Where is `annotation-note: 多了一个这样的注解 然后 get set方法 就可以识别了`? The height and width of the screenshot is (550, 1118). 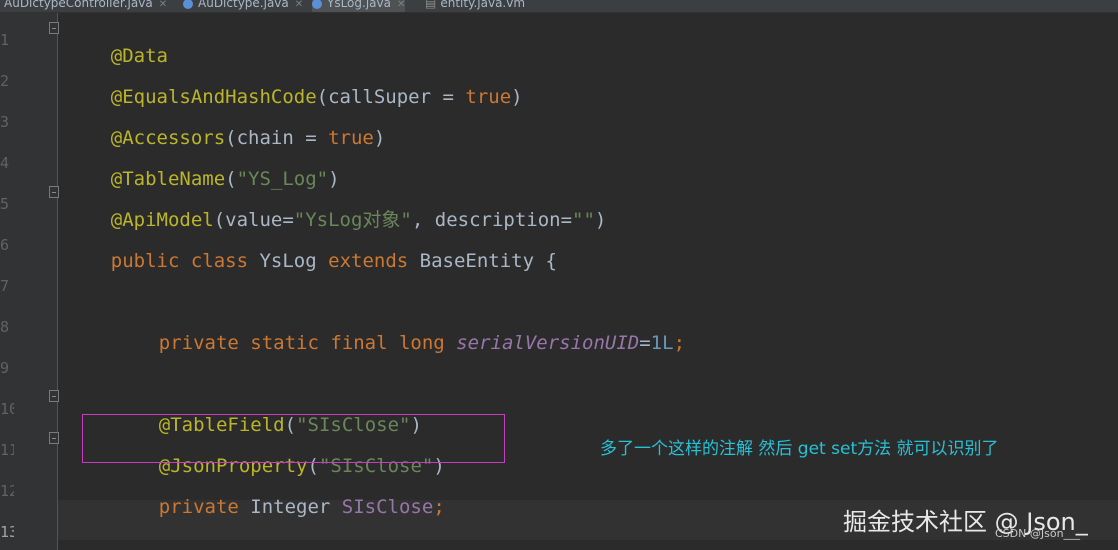
annotation-note: 多了一个这样的注解 然后 get set方法 就可以识别了 is located at coordinates (799, 449).